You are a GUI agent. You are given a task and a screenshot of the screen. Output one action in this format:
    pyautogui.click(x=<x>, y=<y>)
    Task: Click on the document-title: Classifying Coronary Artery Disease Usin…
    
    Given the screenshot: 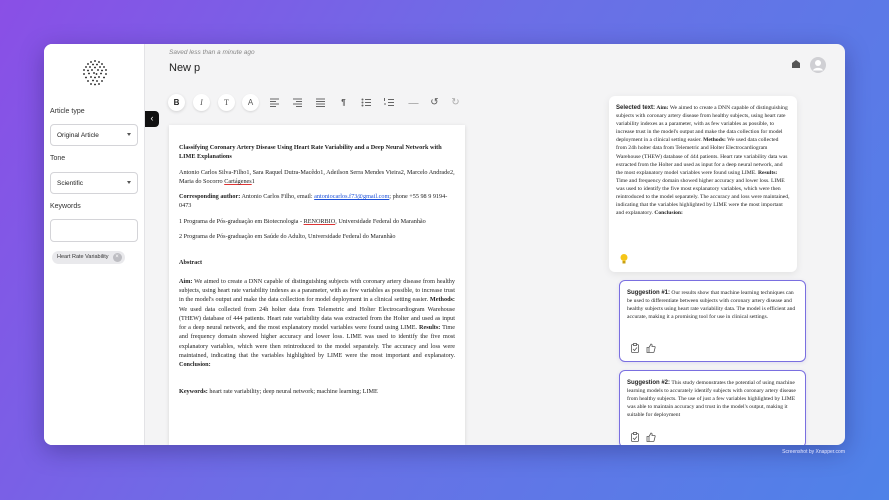 What is the action you would take?
    pyautogui.click(x=310, y=152)
    